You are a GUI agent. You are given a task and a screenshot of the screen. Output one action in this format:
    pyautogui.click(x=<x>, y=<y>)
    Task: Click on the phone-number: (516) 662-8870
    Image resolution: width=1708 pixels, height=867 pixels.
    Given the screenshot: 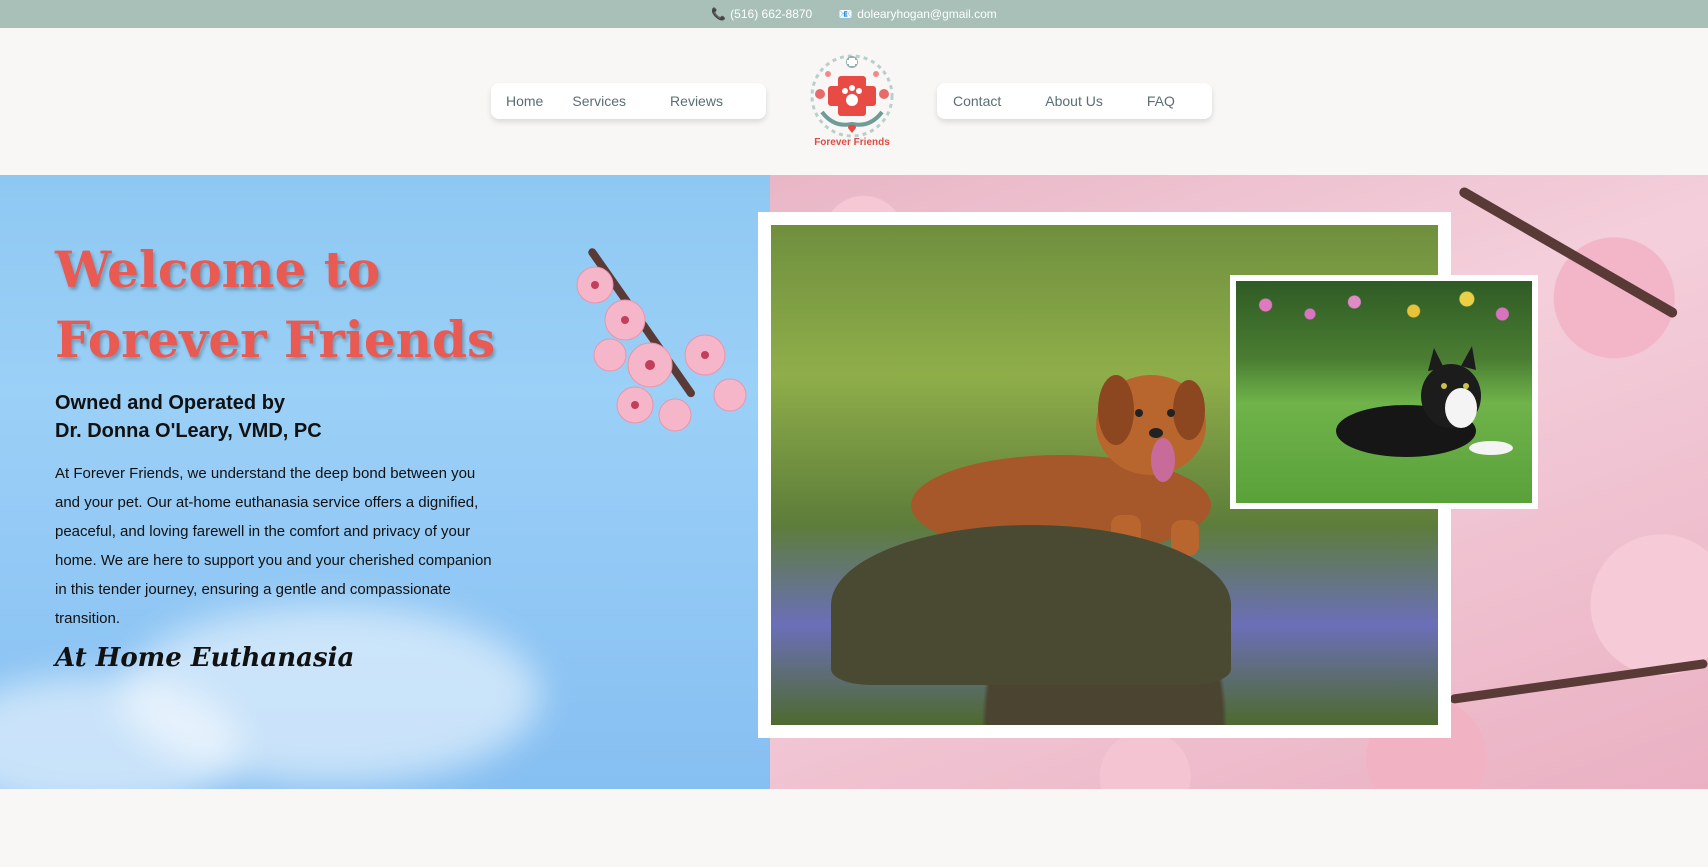 What is the action you would take?
    pyautogui.click(x=771, y=14)
    